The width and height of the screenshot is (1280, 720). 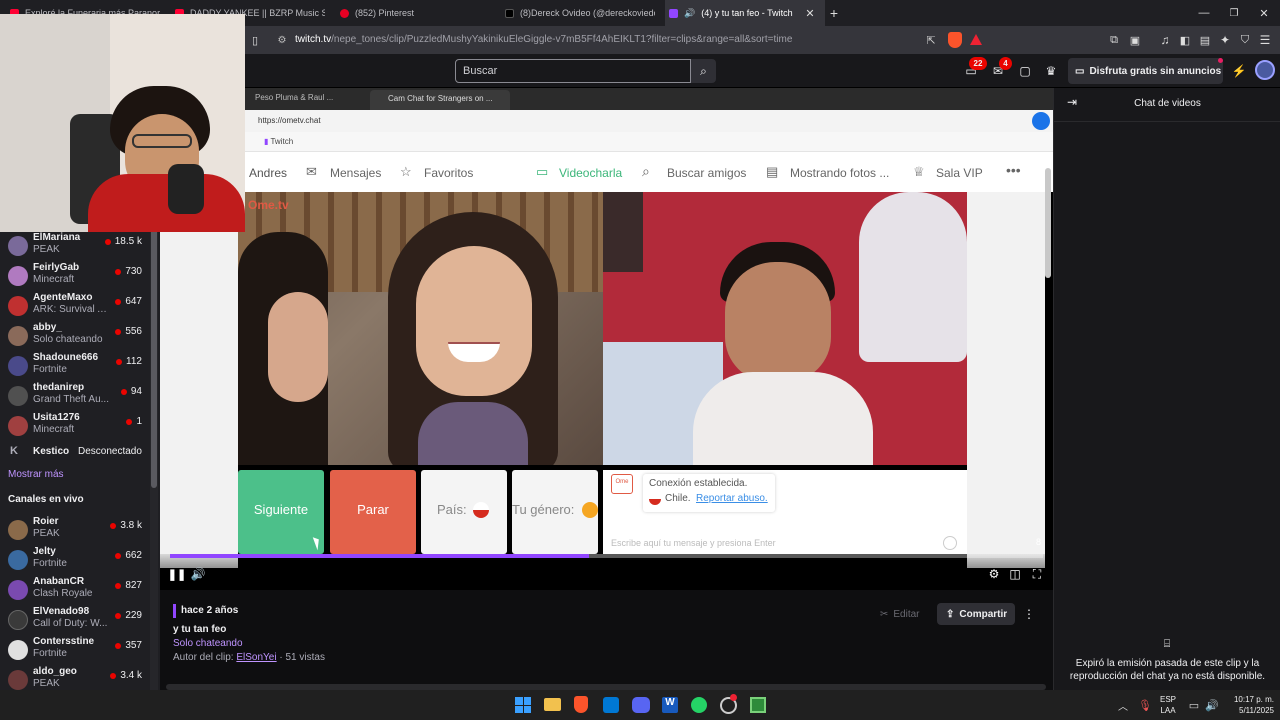 What do you see at coordinates (581, 704) in the screenshot?
I see `brave-browser-icon` at bounding box center [581, 704].